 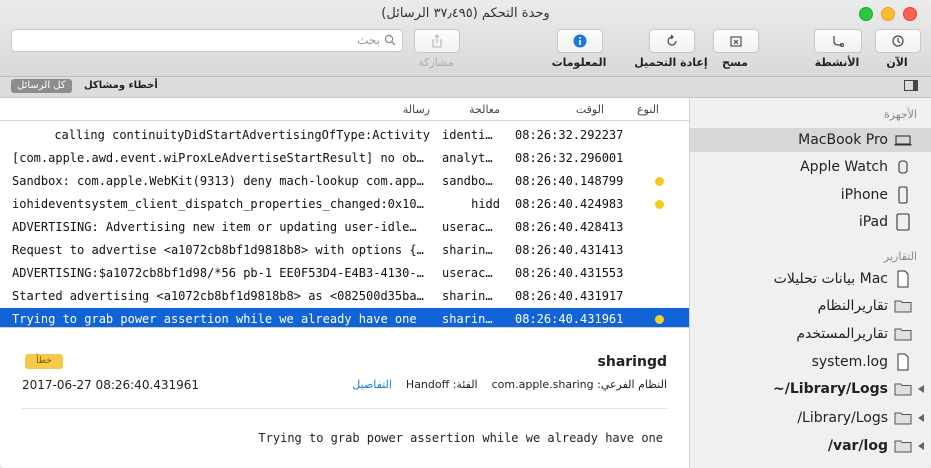 What do you see at coordinates (903, 140) in the screenshot?
I see `laptop-icon` at bounding box center [903, 140].